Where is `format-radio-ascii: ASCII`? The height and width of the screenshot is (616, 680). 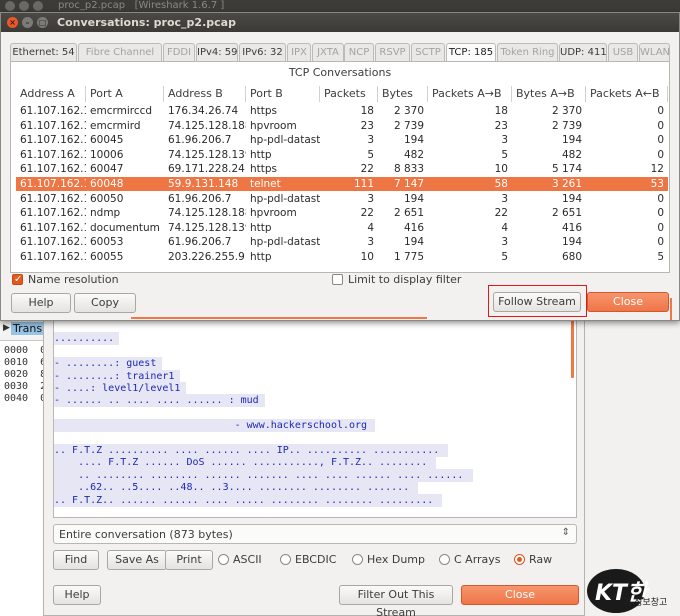 format-radio-ascii: ASCII is located at coordinates (240, 560).